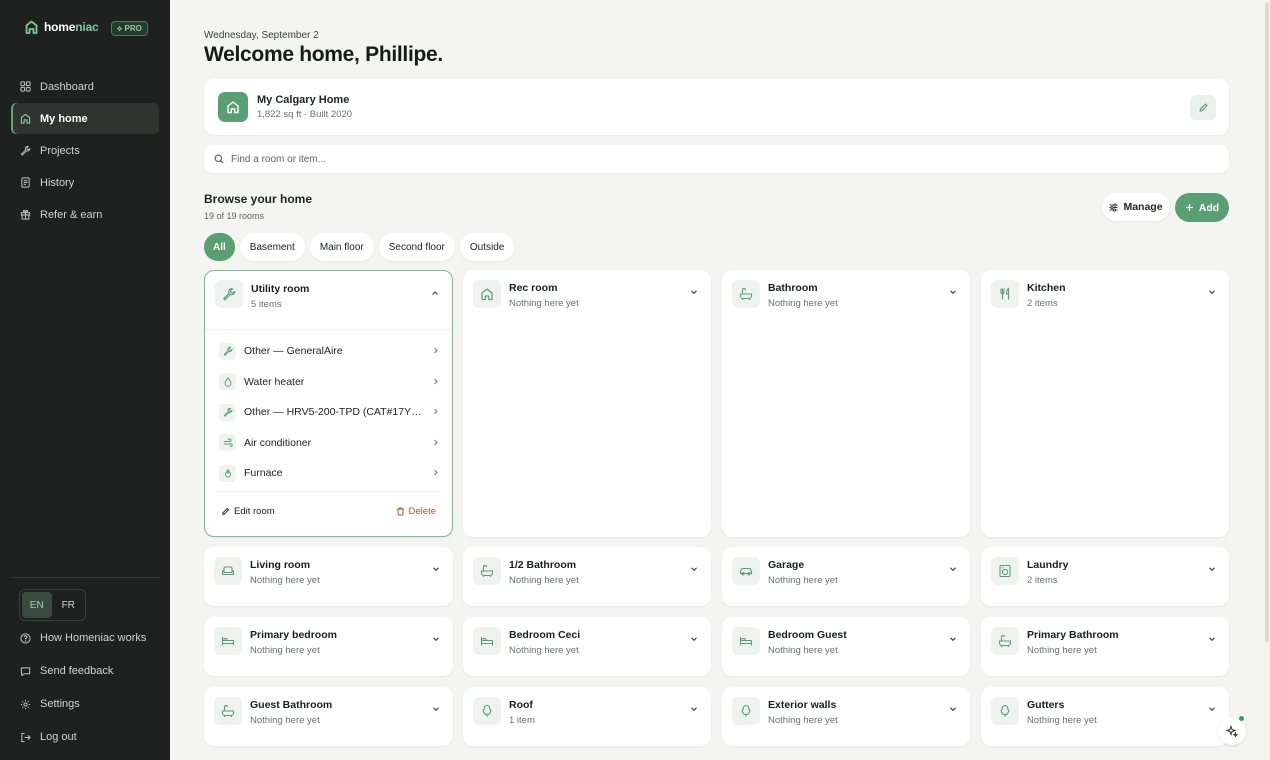 The width and height of the screenshot is (1270, 760). What do you see at coordinates (1203, 107) in the screenshot?
I see `edit-home-button` at bounding box center [1203, 107].